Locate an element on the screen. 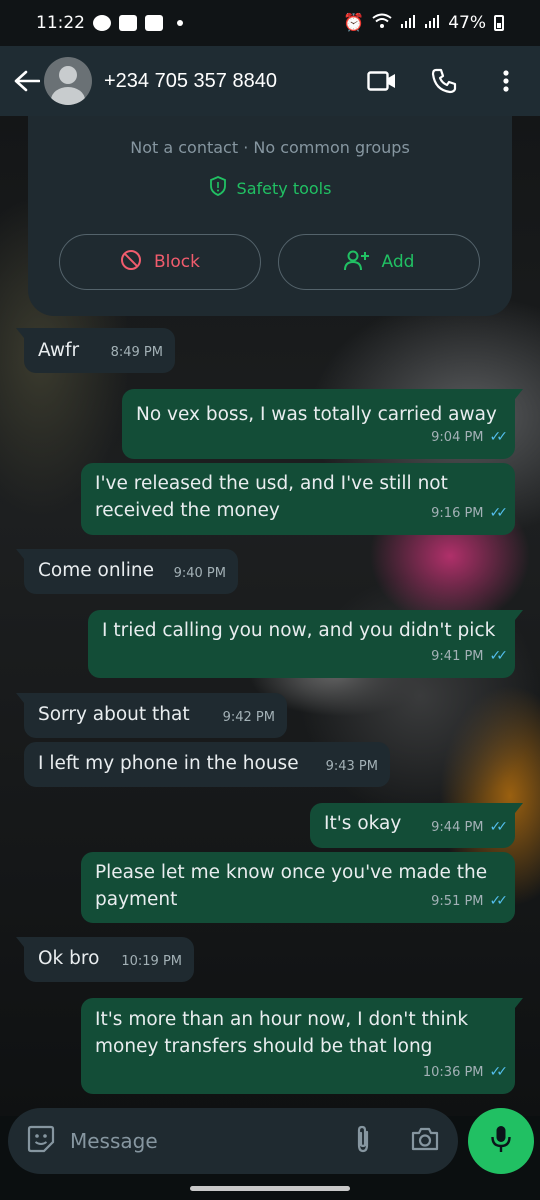 The height and width of the screenshot is (1200, 540). message-incoming: Sorry about that 9:42 PM is located at coordinates (151, 715).